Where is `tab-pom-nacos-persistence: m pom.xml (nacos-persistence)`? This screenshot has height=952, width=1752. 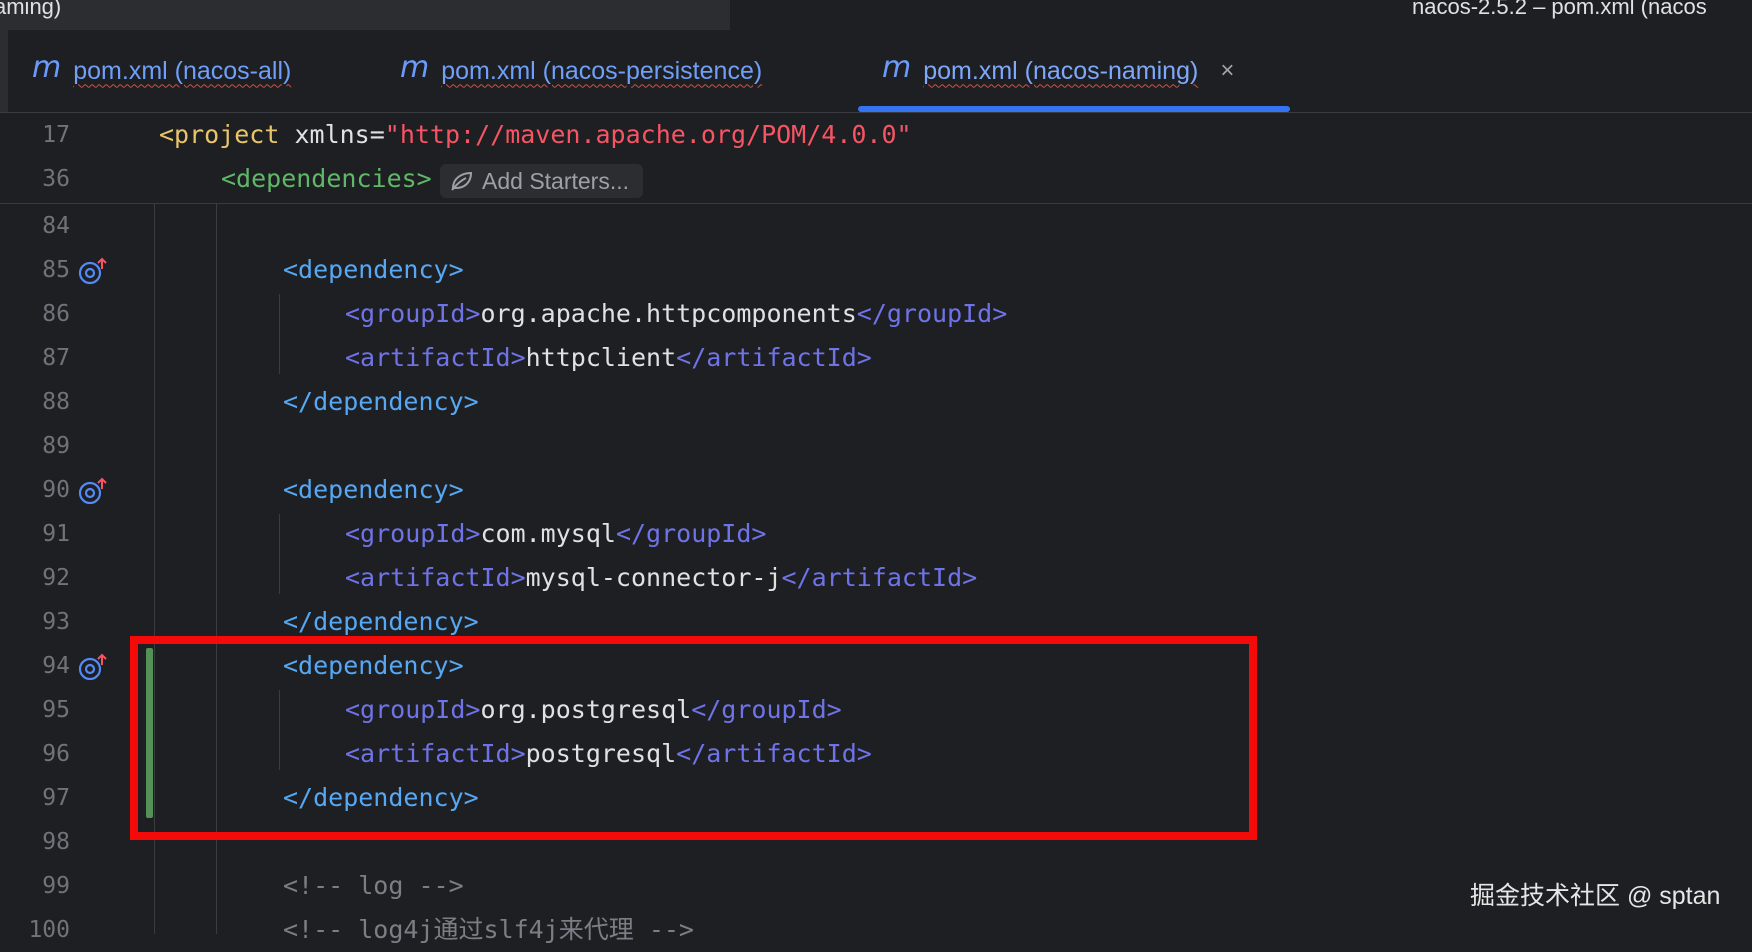 tab-pom-nacos-persistence: m pom.xml (nacos-persistence) is located at coordinates (581, 71).